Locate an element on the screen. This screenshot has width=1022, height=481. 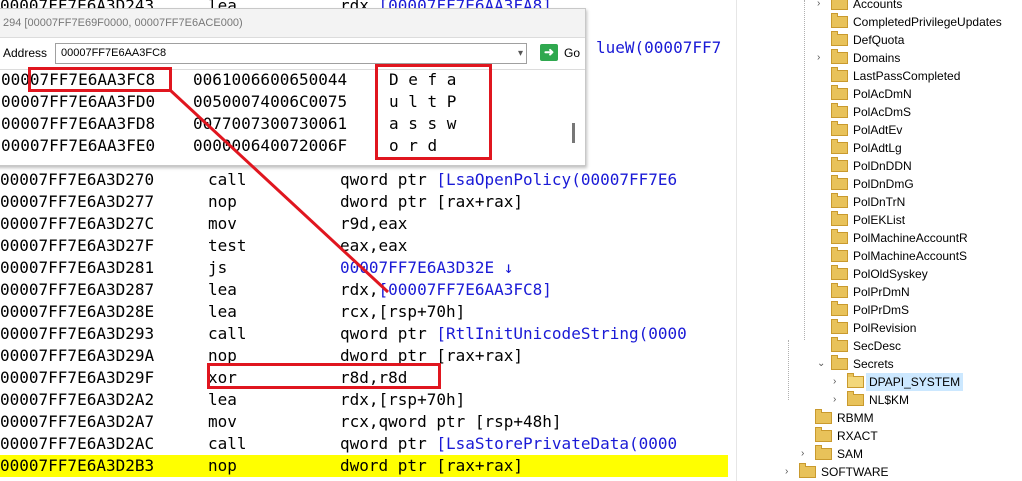
instruction-address: 00007FF7E6A3D2AC is located at coordinates (77, 443).